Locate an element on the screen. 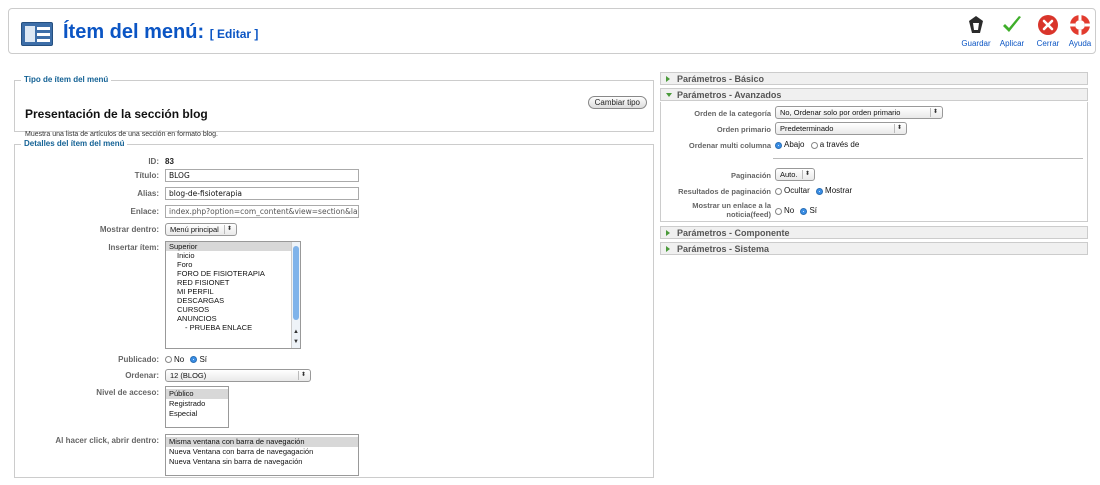 The height and width of the screenshot is (485, 1100). list-item: Nueva Ventana con barra de navegagación is located at coordinates (262, 452).